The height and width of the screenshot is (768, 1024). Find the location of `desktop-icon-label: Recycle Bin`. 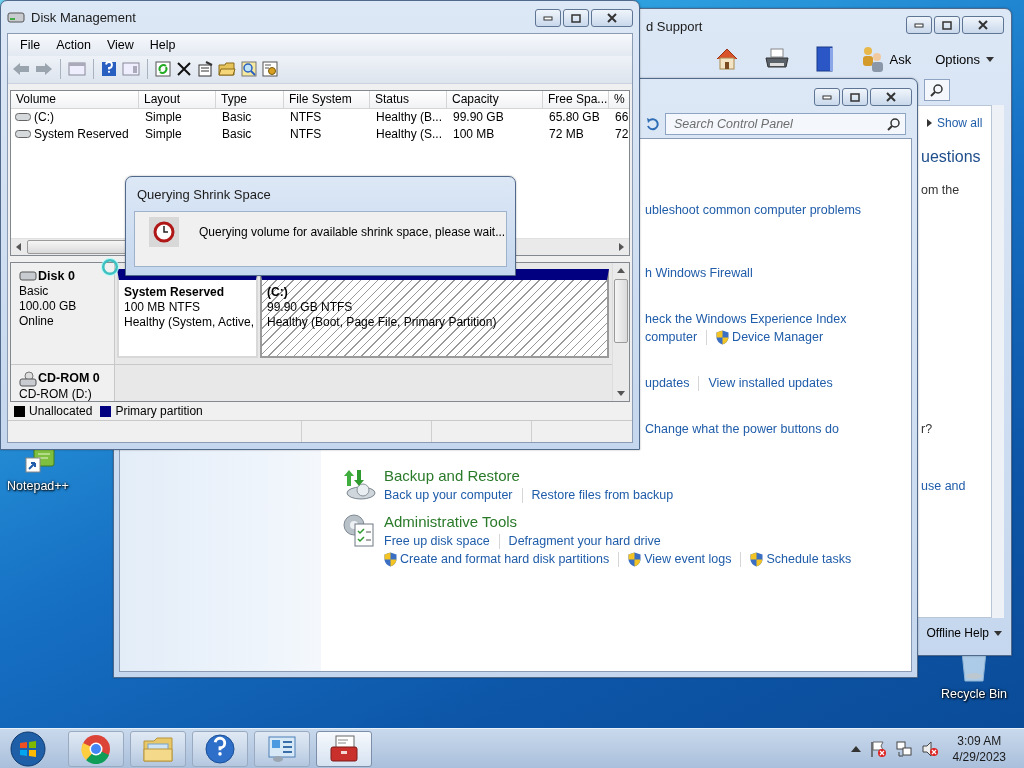

desktop-icon-label: Recycle Bin is located at coordinates (974, 694).